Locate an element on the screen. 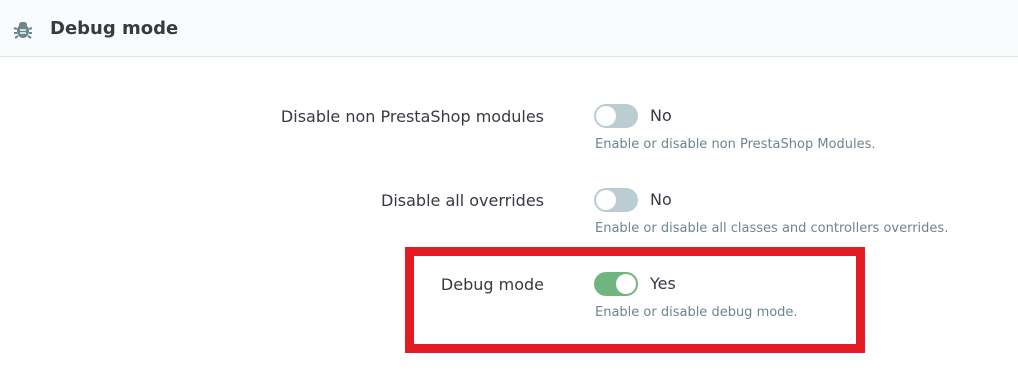  toggle-disable-all-overrides is located at coordinates (616, 200).